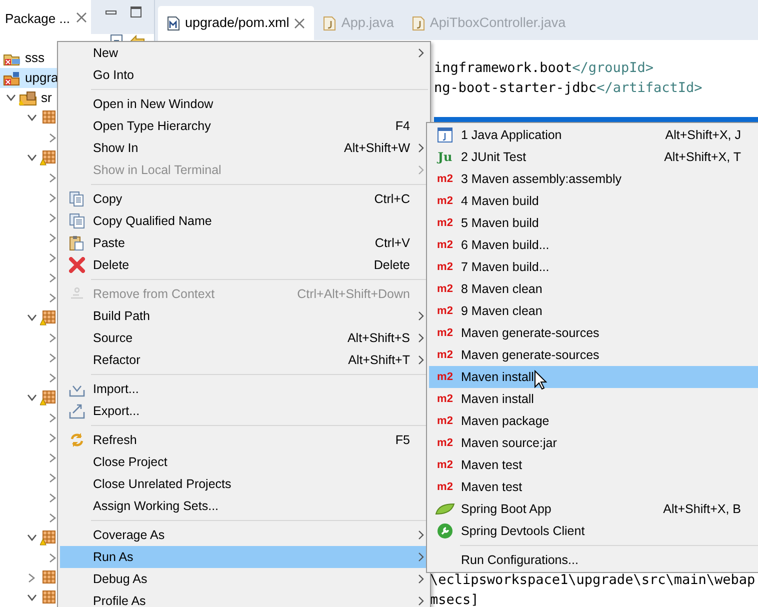 The width and height of the screenshot is (758, 607). Describe the element at coordinates (244, 243) in the screenshot. I see `menu-item: Paste Ctrl+V` at that location.